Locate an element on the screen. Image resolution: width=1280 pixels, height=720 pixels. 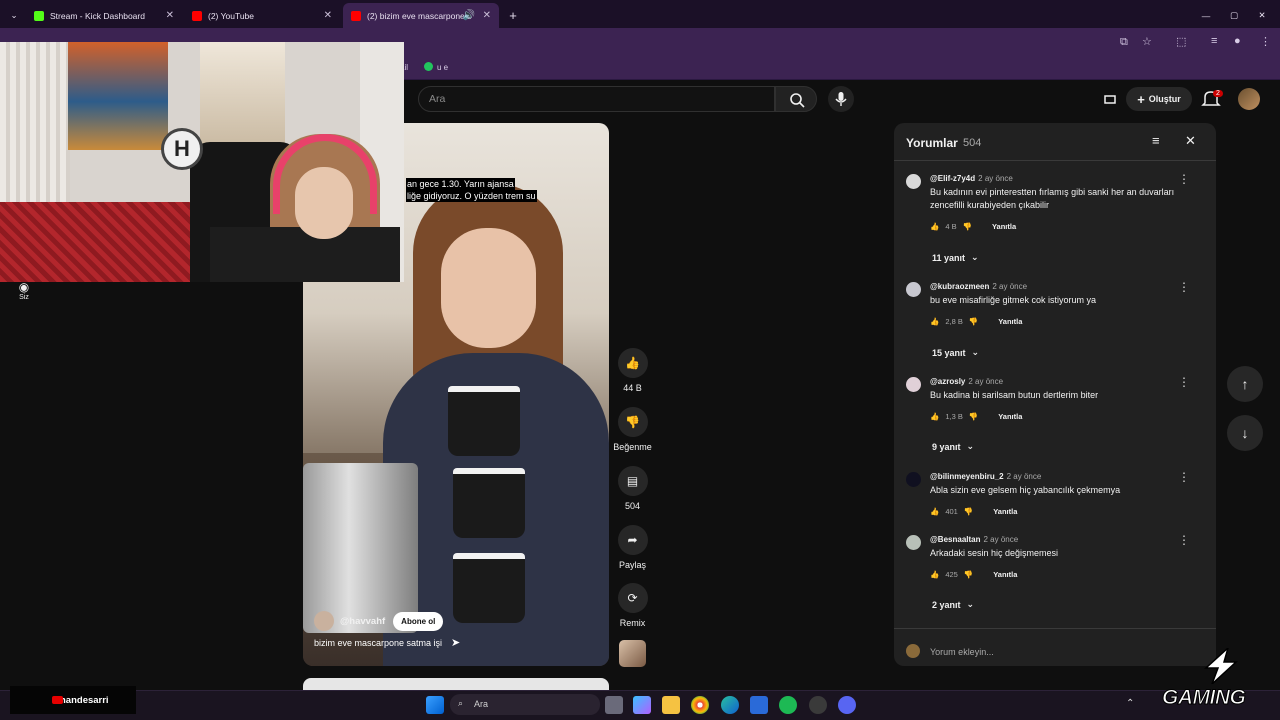
tab-youtube-home: (2) YouTube ✕ is located at coordinates (262, 15).